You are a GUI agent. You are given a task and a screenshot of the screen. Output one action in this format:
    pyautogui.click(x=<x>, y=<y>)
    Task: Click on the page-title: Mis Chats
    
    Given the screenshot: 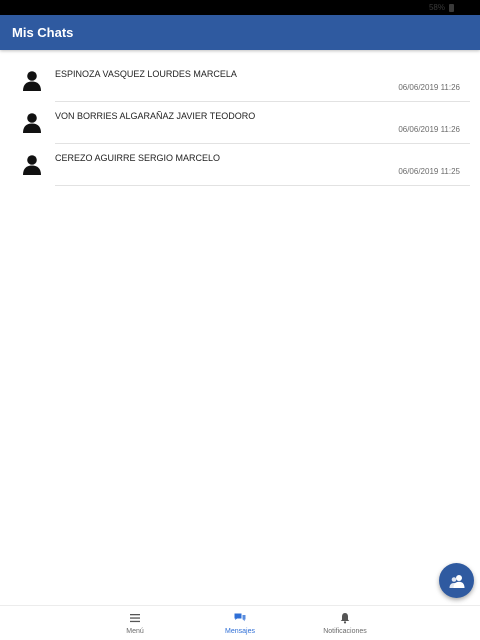 What is the action you would take?
    pyautogui.click(x=43, y=32)
    